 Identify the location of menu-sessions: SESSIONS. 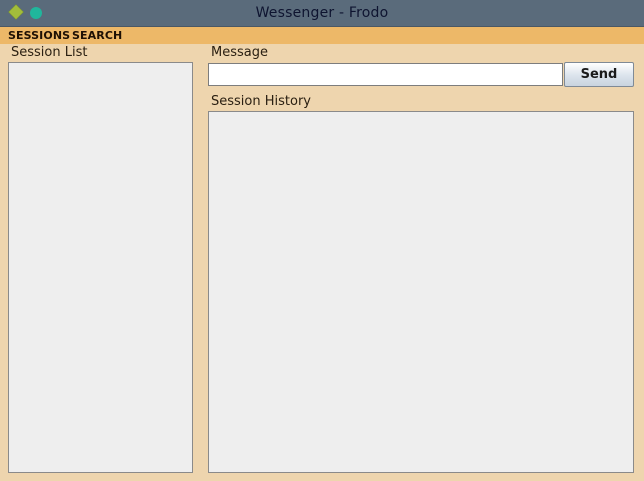
(39, 35).